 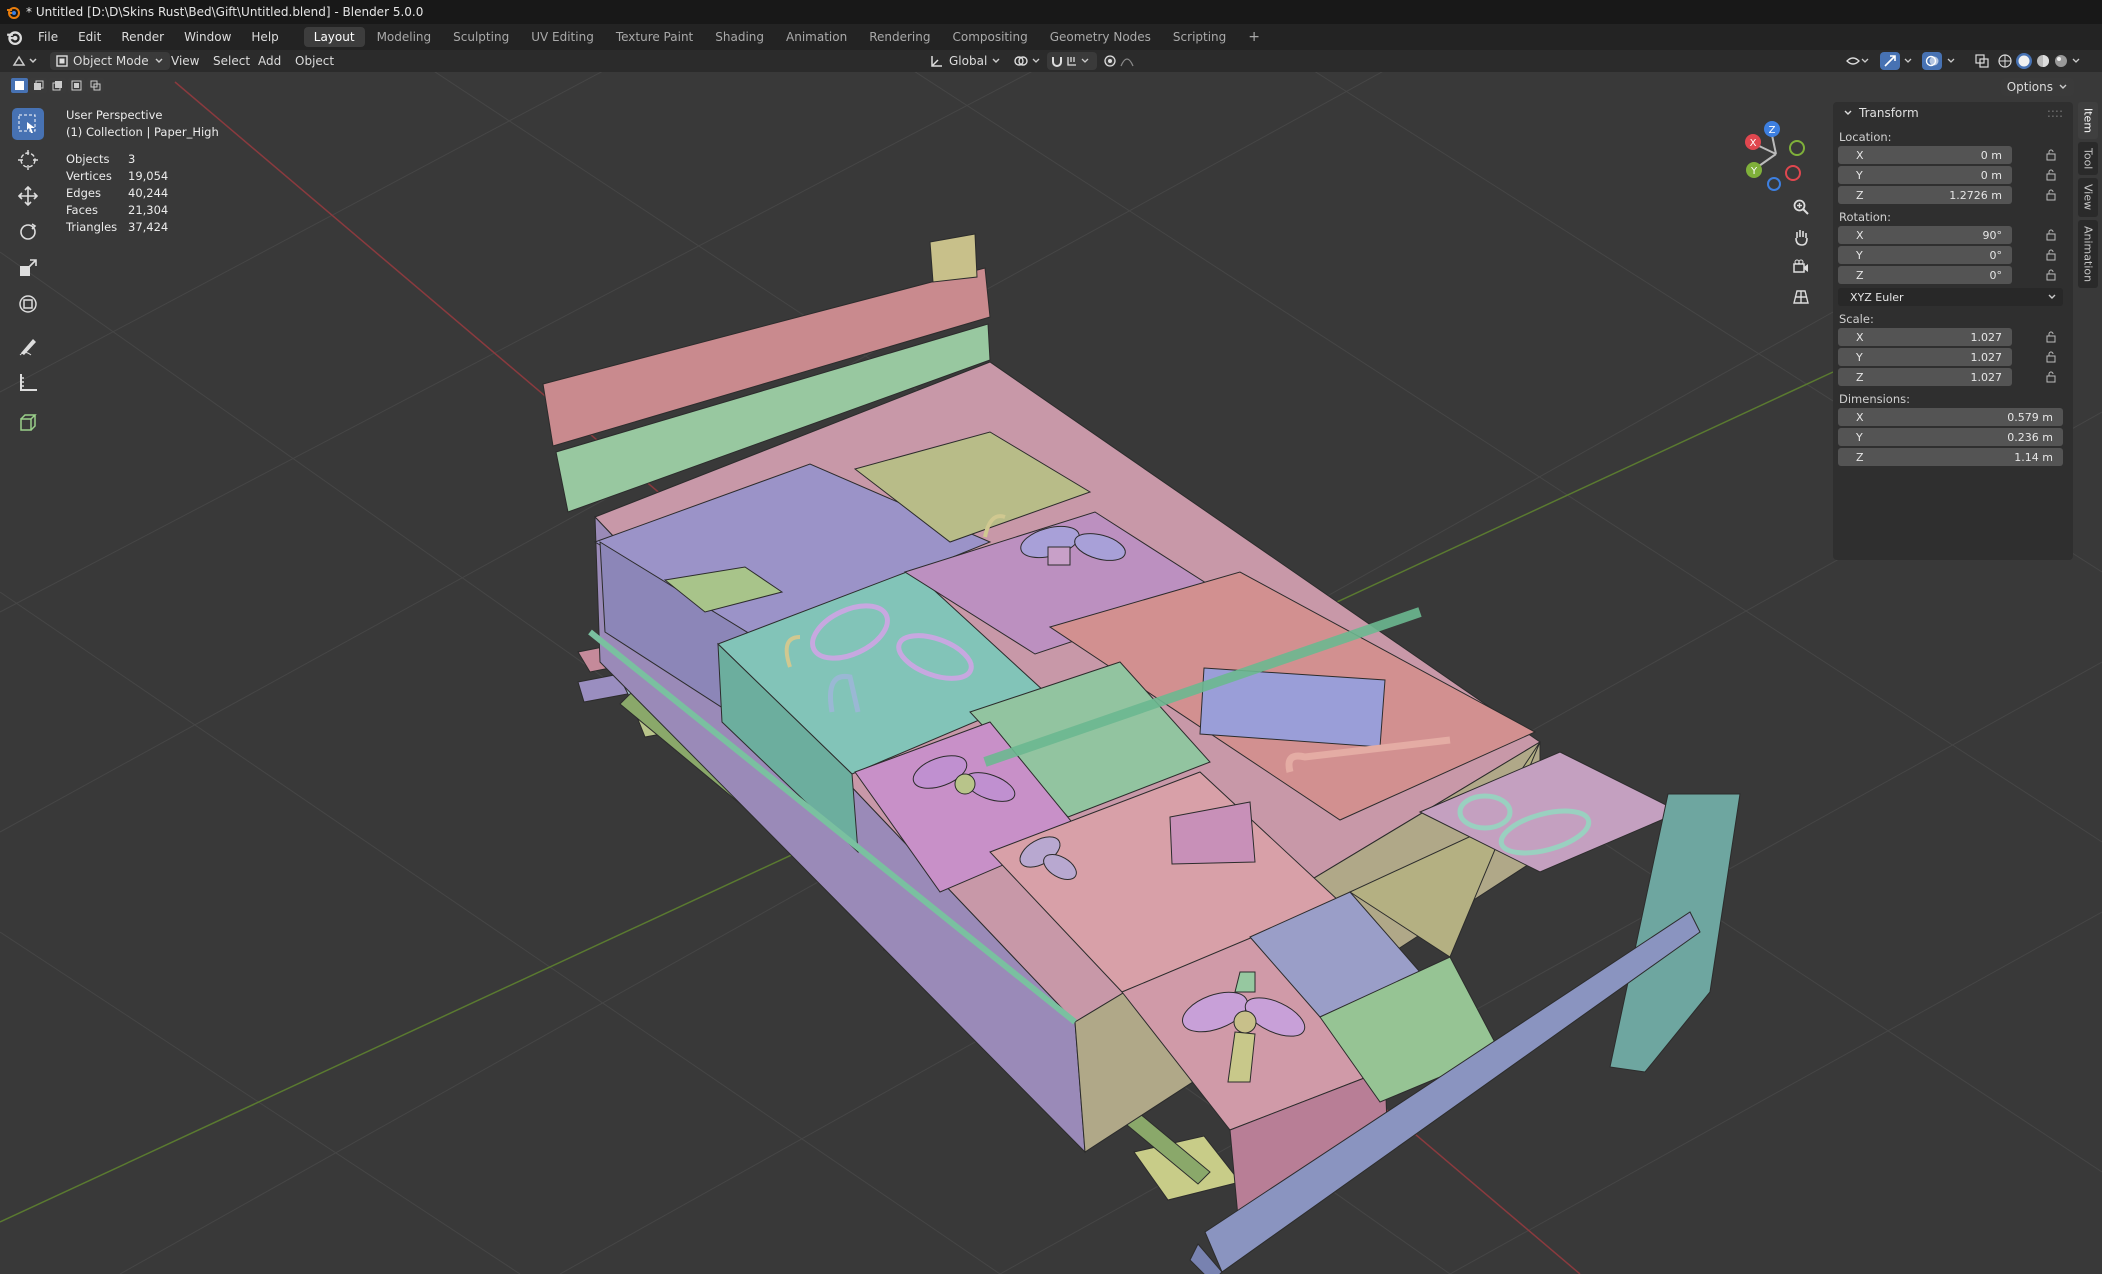 What do you see at coordinates (1950, 297) in the screenshot?
I see `rotation-mode-dropdown: XYZ Euler` at bounding box center [1950, 297].